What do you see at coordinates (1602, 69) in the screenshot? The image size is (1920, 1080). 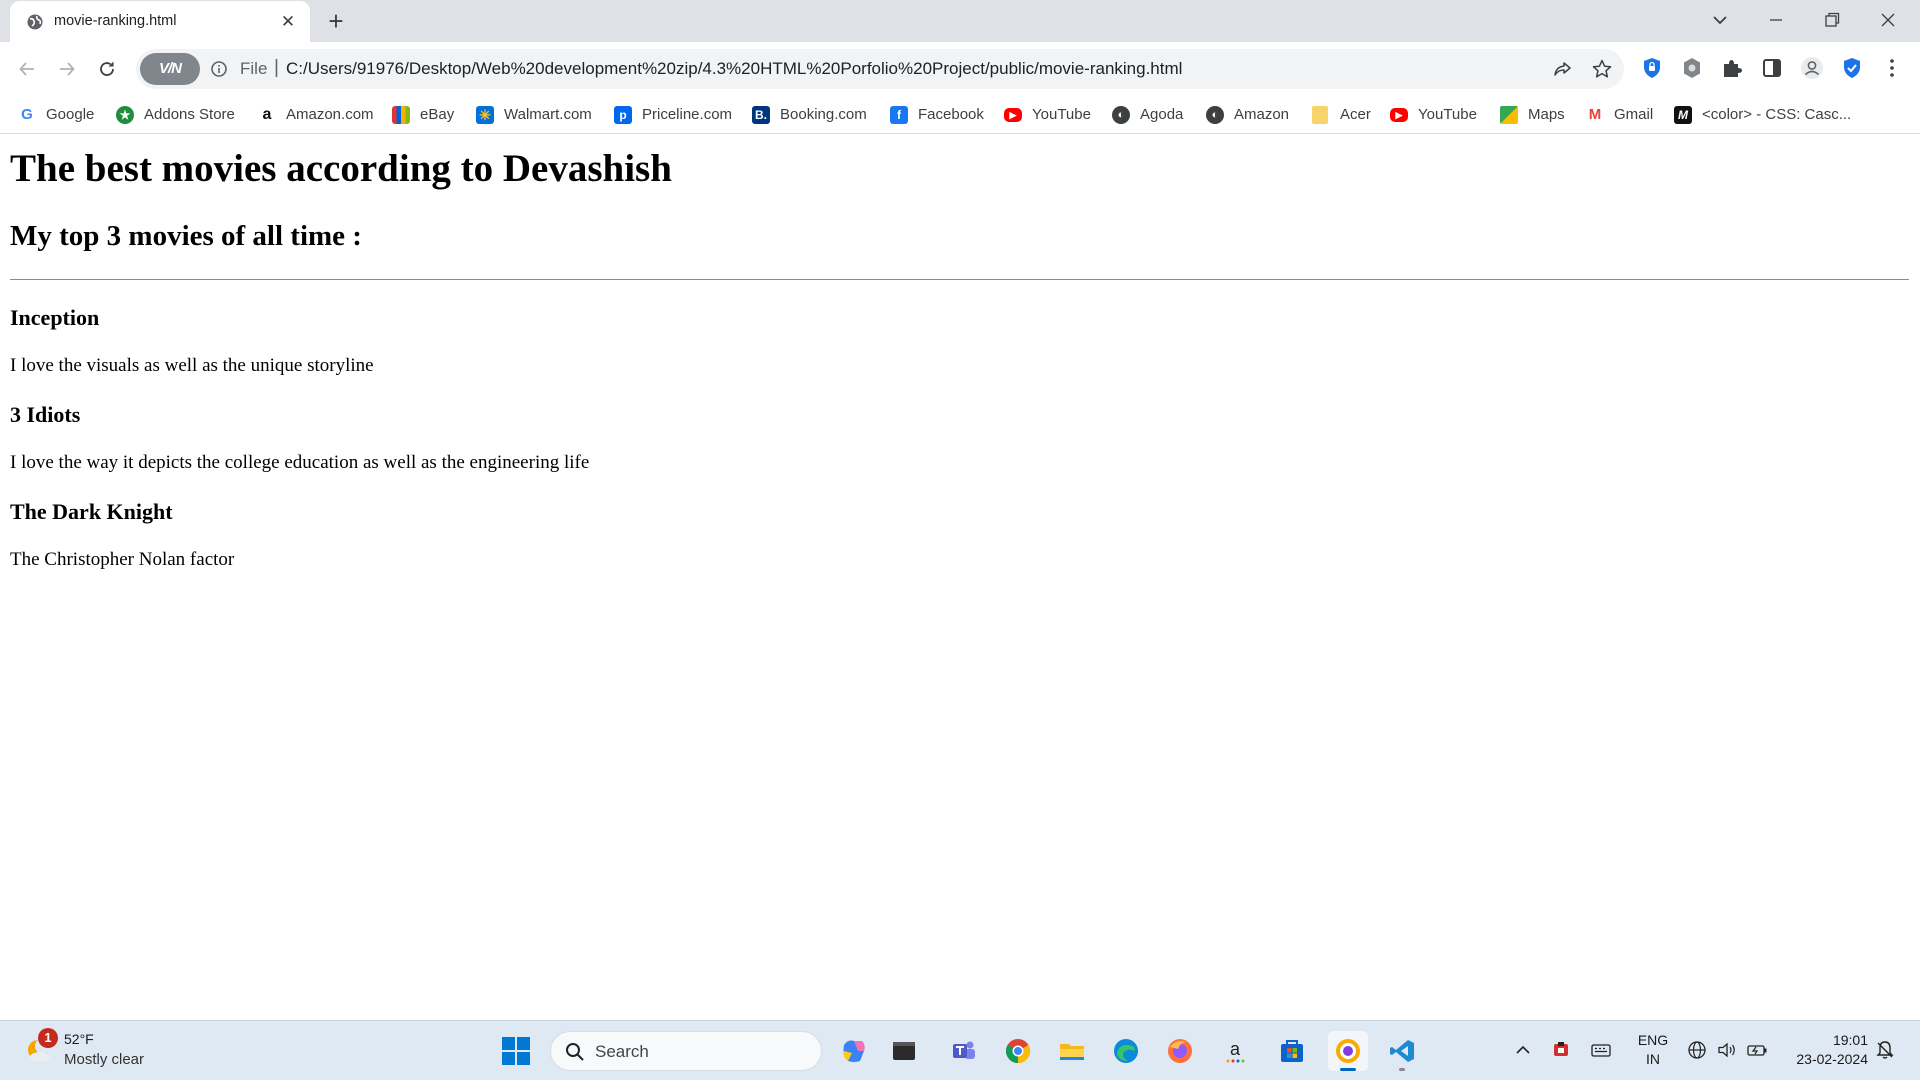 I see `bookmark-star-icon` at bounding box center [1602, 69].